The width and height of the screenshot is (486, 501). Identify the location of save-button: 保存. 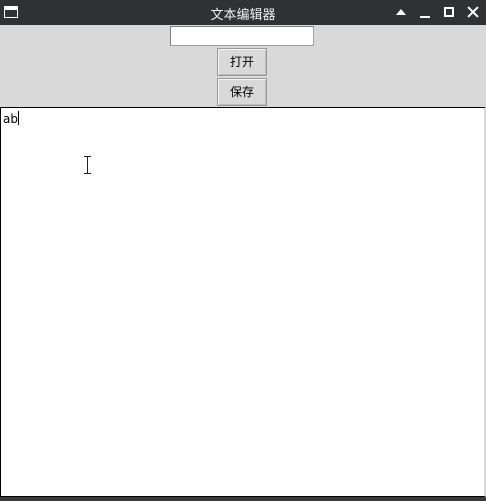
(242, 92).